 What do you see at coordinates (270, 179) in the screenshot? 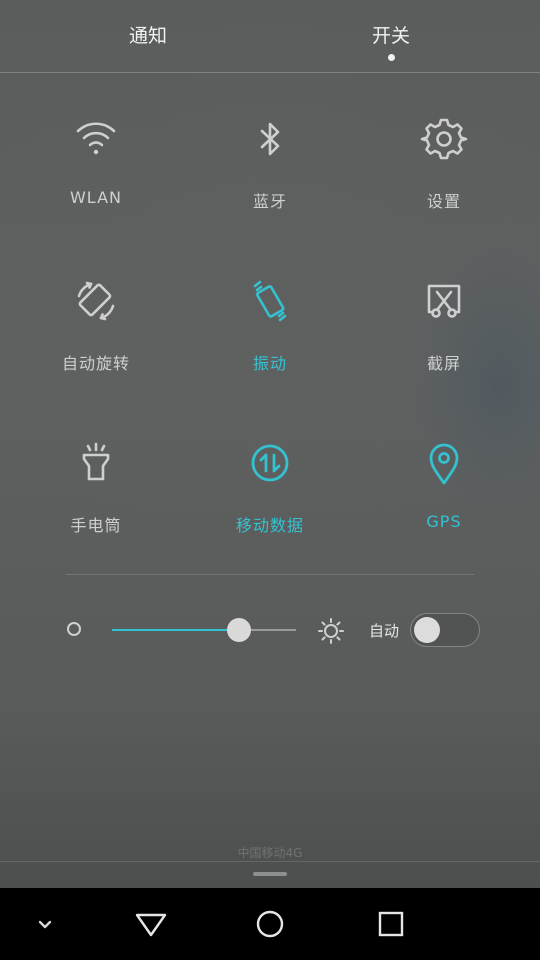
I see `toggle-bluetooth: 蓝牙` at bounding box center [270, 179].